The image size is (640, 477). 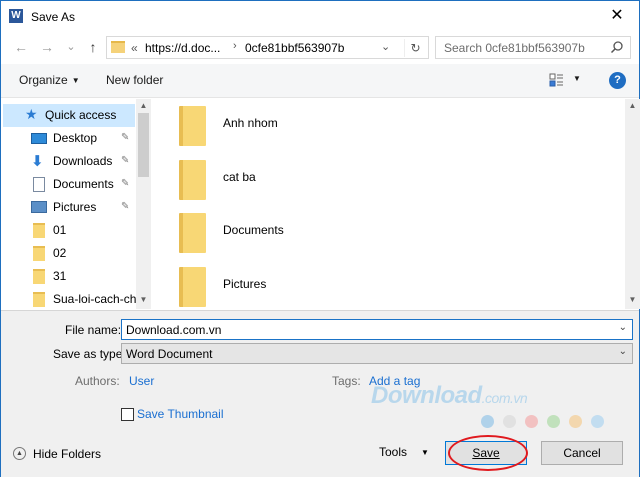 I want to click on scrollbar-thumb, so click(x=143, y=145).